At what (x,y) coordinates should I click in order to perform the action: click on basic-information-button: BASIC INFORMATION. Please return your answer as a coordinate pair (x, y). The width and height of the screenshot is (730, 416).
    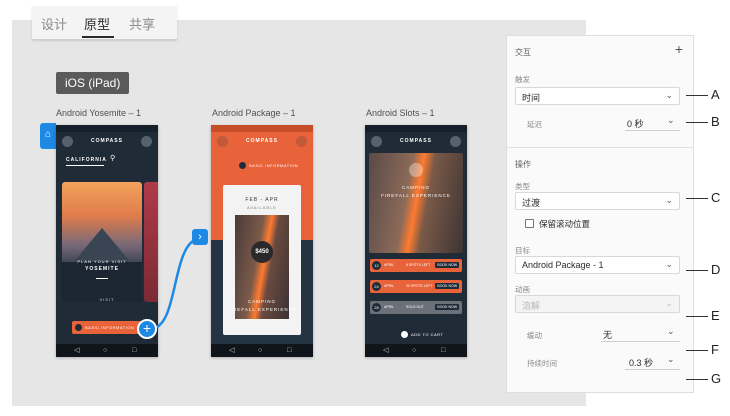
    Looking at the image, I should click on (107, 327).